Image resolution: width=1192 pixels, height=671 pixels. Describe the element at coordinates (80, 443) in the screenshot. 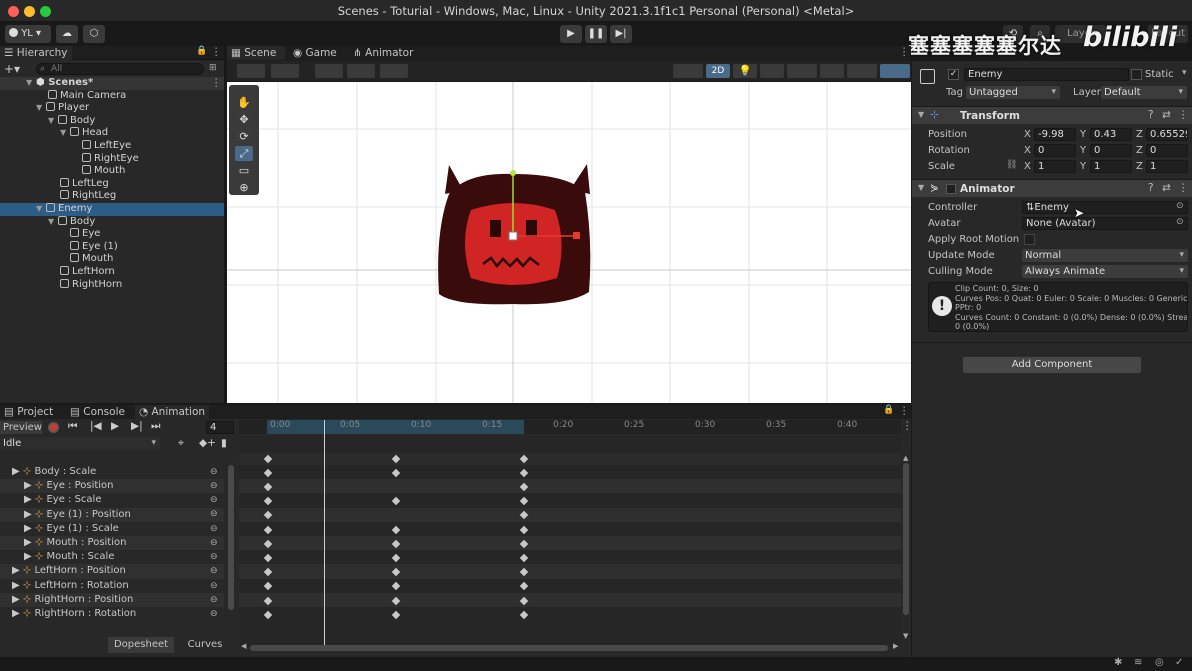

I see `clip-dropdown: Idle` at that location.